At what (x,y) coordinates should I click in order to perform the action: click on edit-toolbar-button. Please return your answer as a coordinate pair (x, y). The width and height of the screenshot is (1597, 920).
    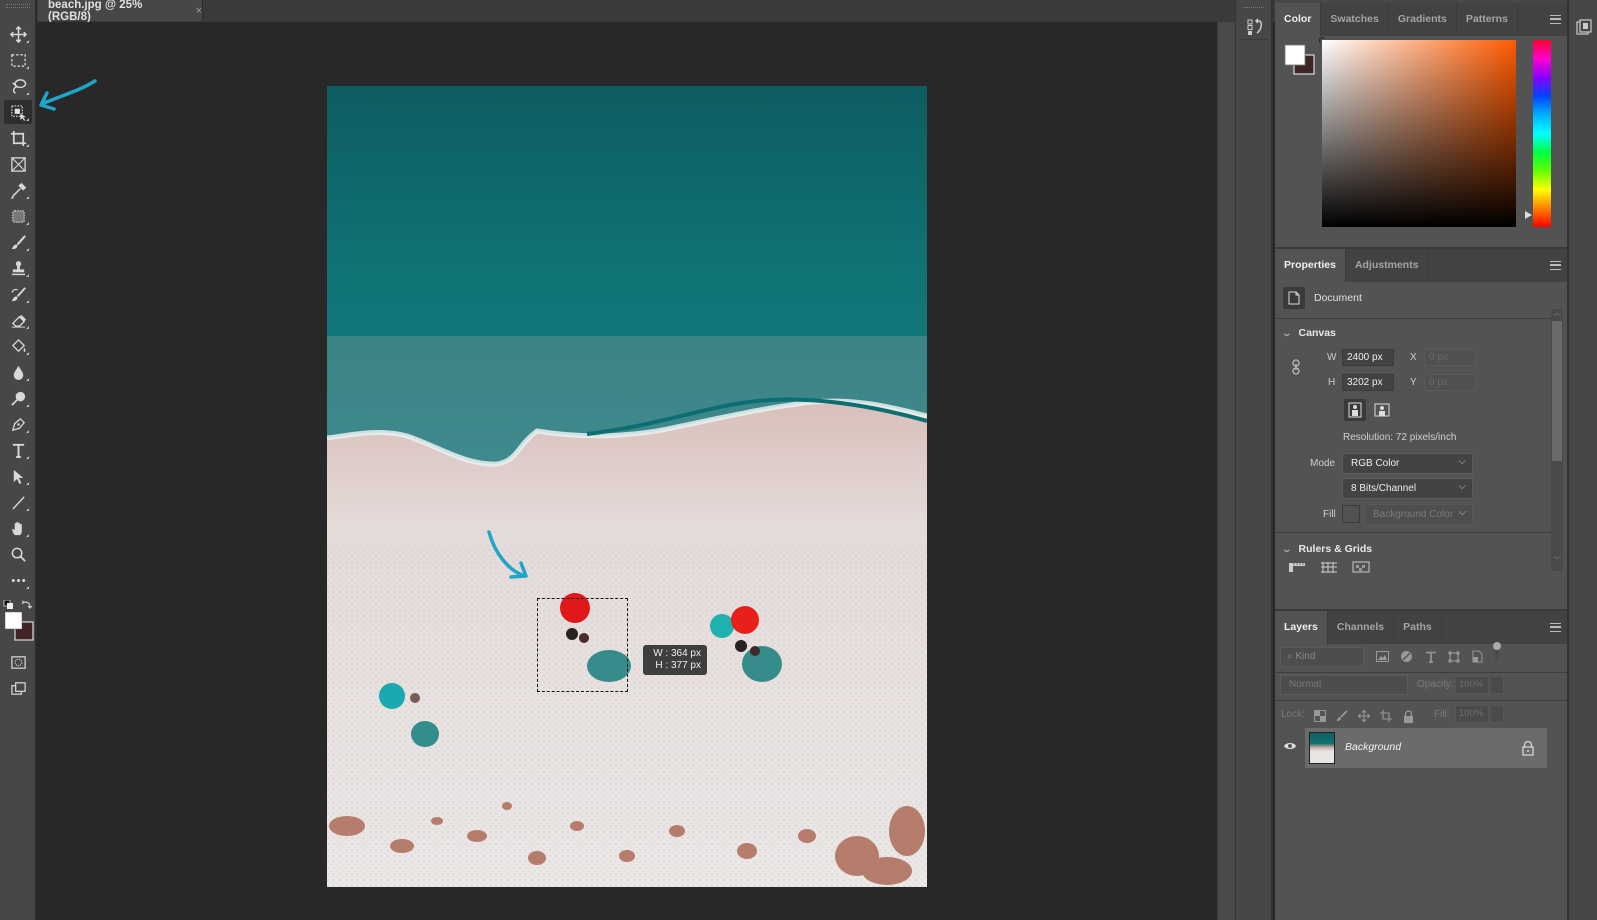
    Looking at the image, I should click on (18, 580).